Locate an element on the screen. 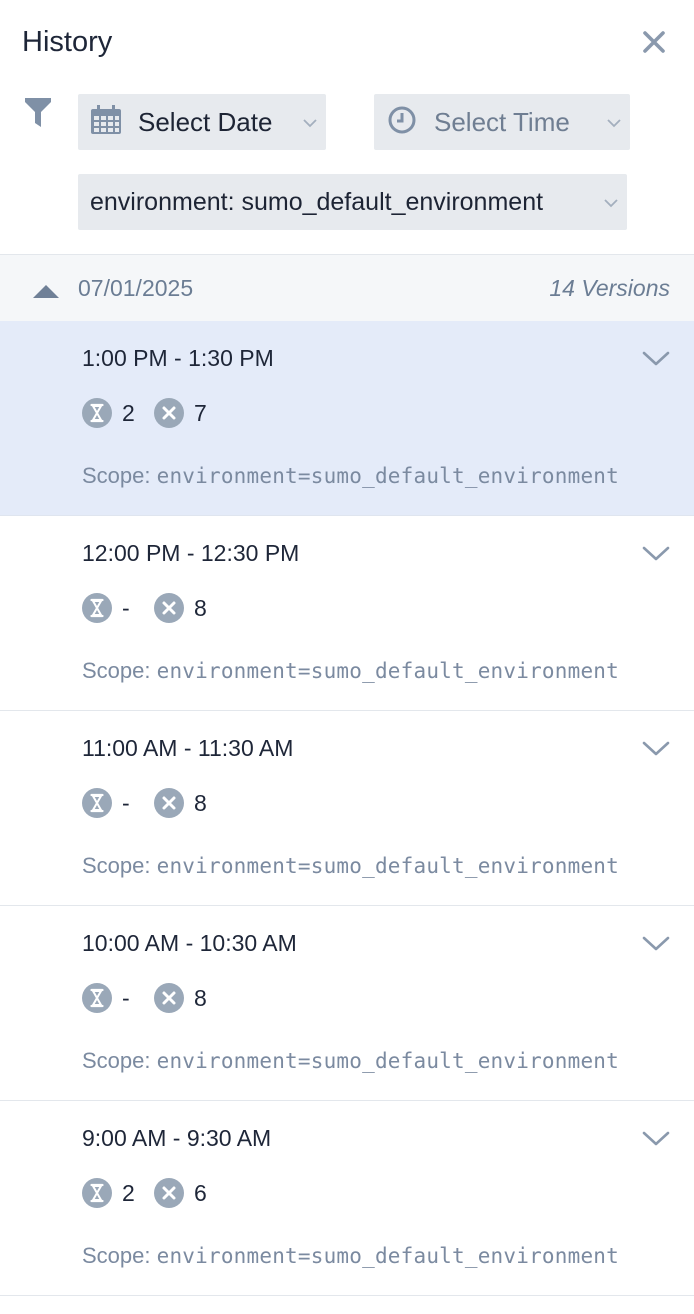  time-select: Select Time is located at coordinates (502, 122).